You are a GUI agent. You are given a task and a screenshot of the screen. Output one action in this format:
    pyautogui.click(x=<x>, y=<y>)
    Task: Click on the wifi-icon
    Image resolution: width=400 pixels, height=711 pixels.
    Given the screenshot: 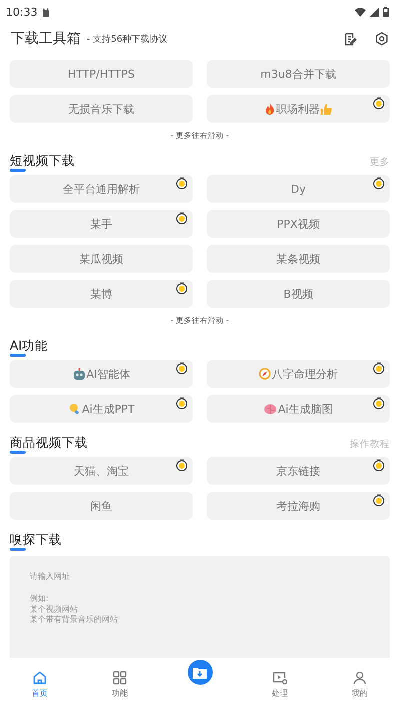 What is the action you would take?
    pyautogui.click(x=360, y=12)
    